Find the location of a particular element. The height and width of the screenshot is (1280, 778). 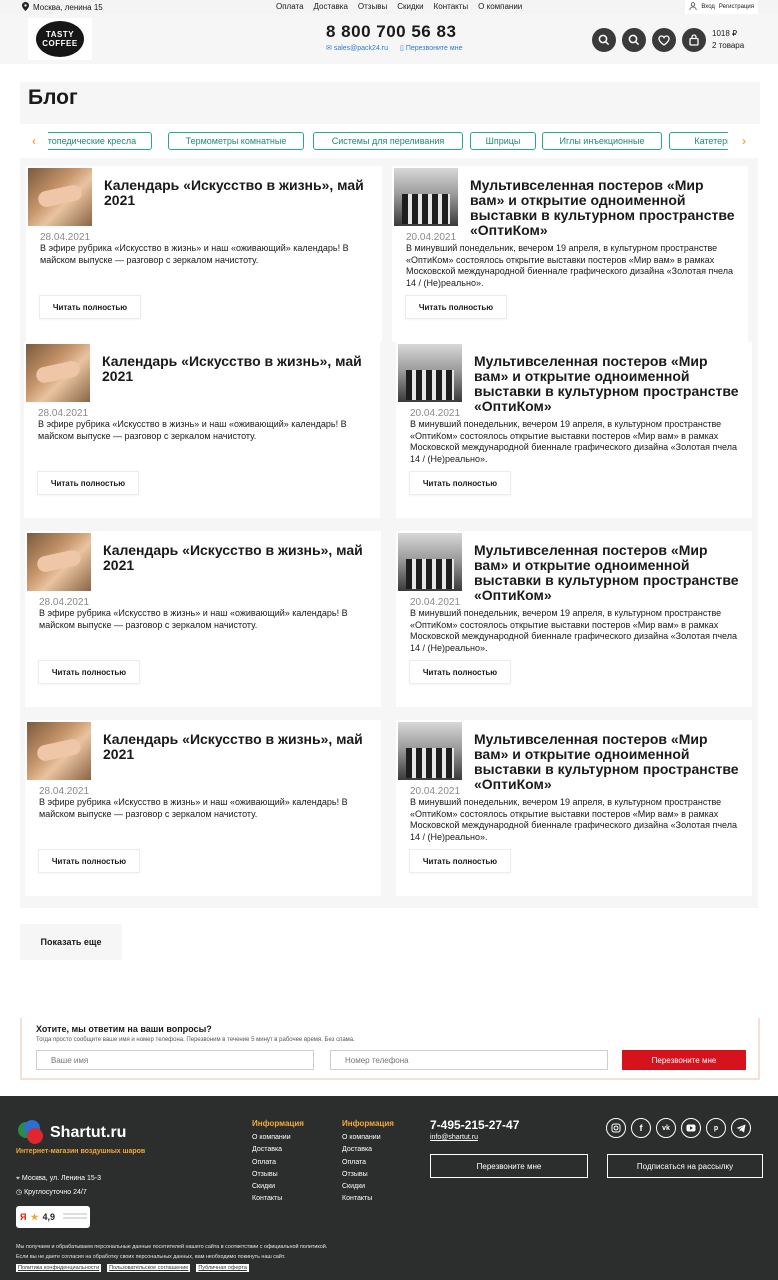

tag-chip: Ортопедические кресла is located at coordinates (100, 141).